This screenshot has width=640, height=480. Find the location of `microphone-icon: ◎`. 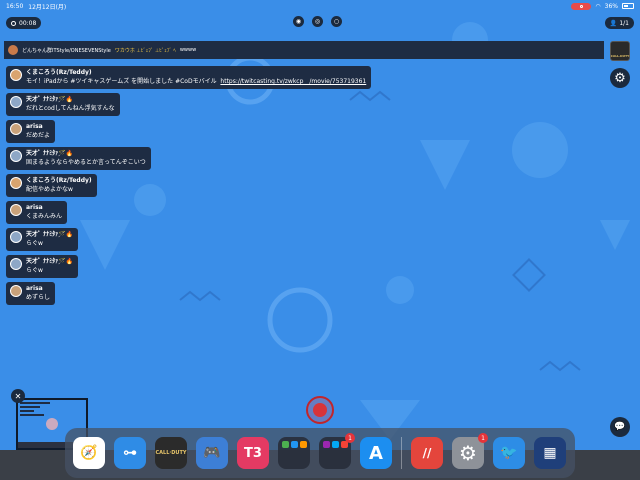

microphone-icon: ◎ is located at coordinates (317, 21).